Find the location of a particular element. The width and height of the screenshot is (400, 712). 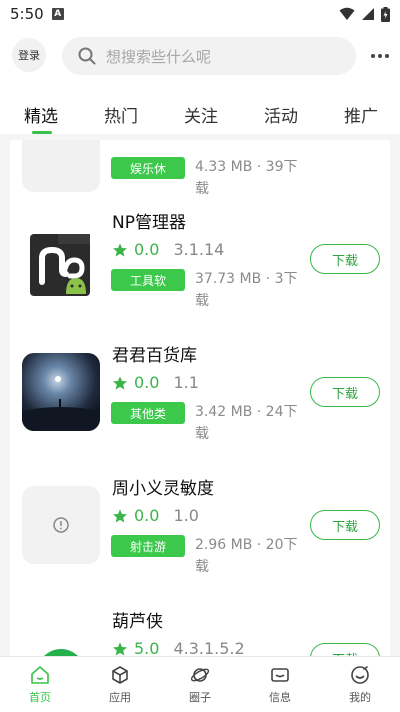

status-time: 5:50 is located at coordinates (27, 14).